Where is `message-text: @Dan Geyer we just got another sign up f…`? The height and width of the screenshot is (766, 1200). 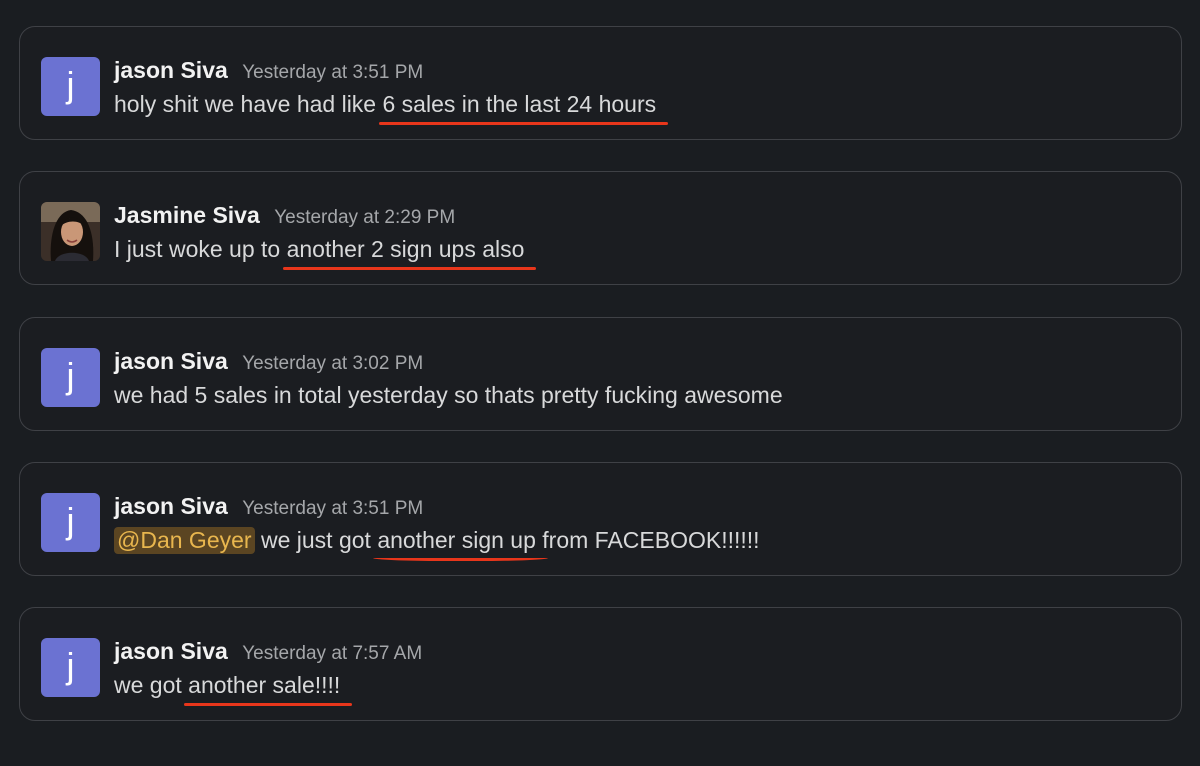
message-text: @Dan Geyer we just got another sign up f… is located at coordinates (437, 544).